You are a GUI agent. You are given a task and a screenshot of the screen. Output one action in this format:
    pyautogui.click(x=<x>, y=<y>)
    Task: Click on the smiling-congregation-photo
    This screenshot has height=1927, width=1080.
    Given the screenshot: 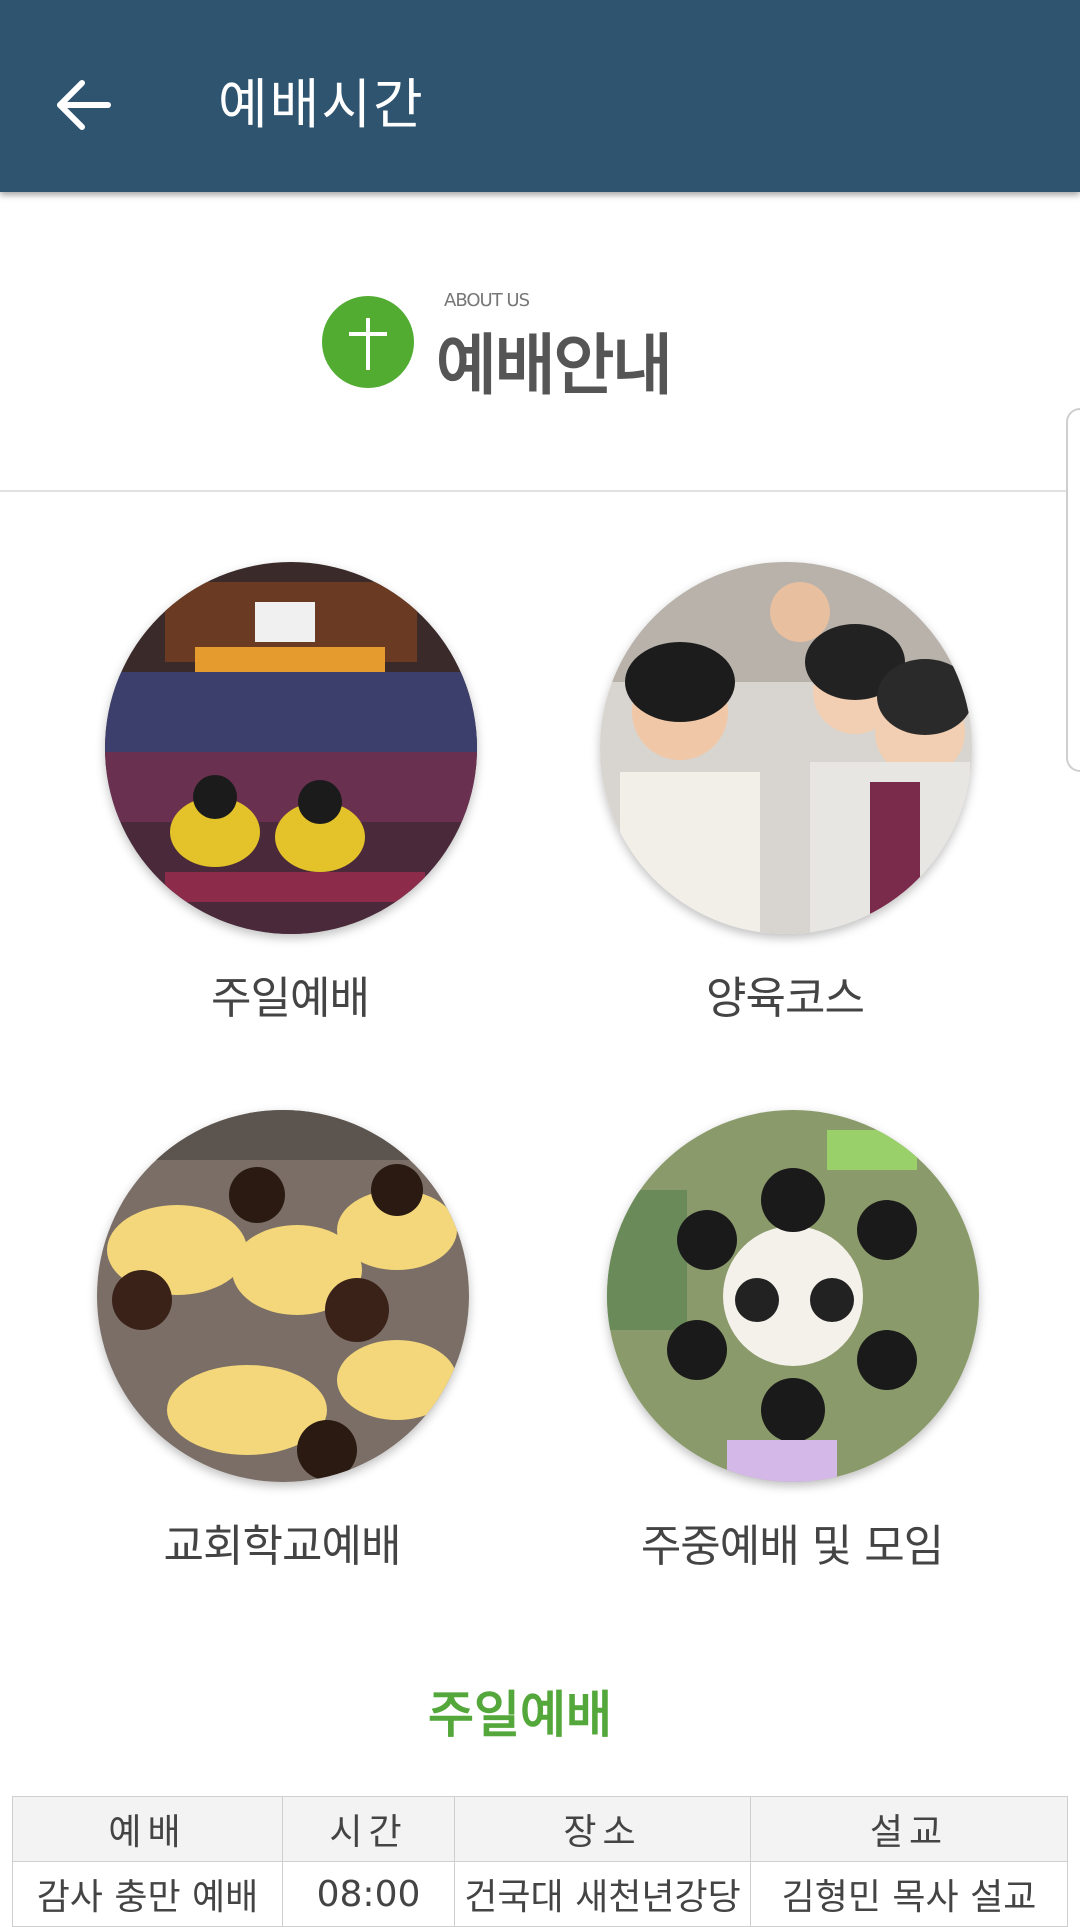 What is the action you would take?
    pyautogui.click(x=786, y=748)
    